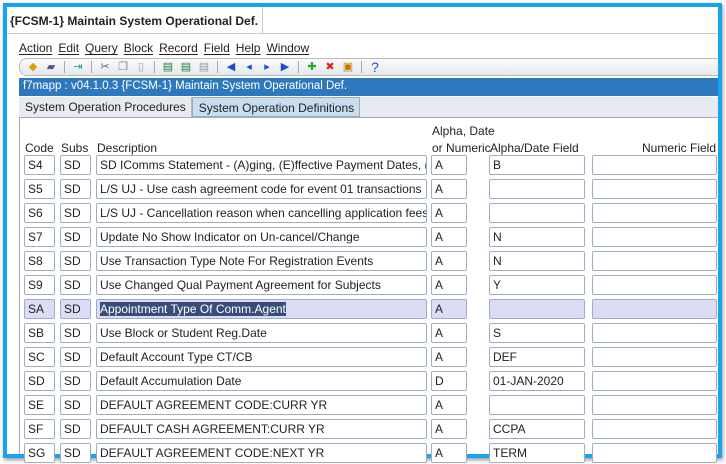 This screenshot has height=464, width=726. Describe the element at coordinates (186, 67) in the screenshot. I see `execute-query-icon: ▤` at that location.